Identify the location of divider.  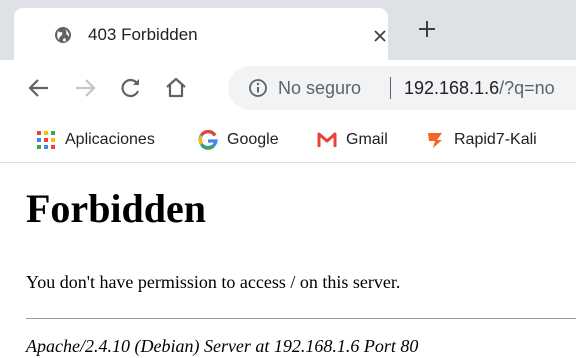
(301, 318).